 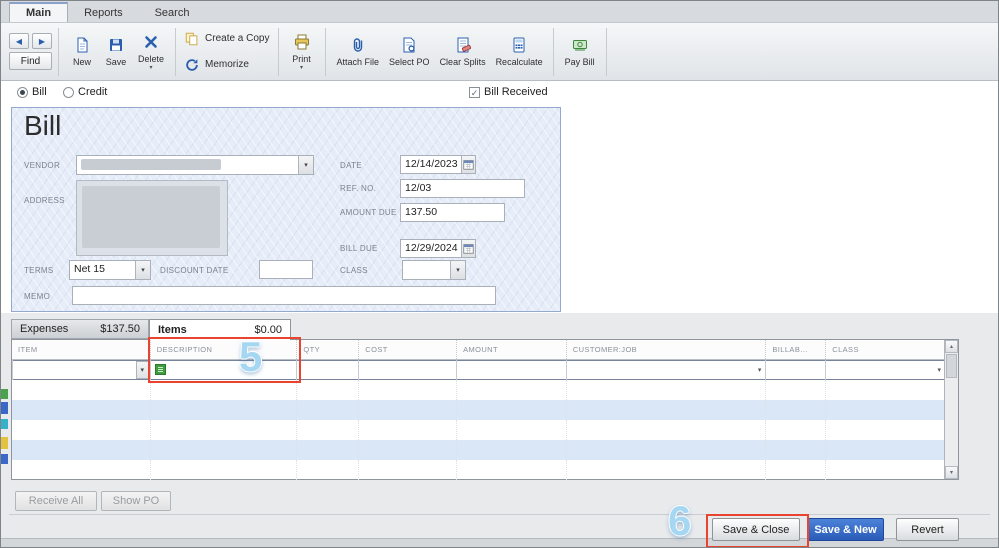 I want to click on cost-cell, so click(x=407, y=370).